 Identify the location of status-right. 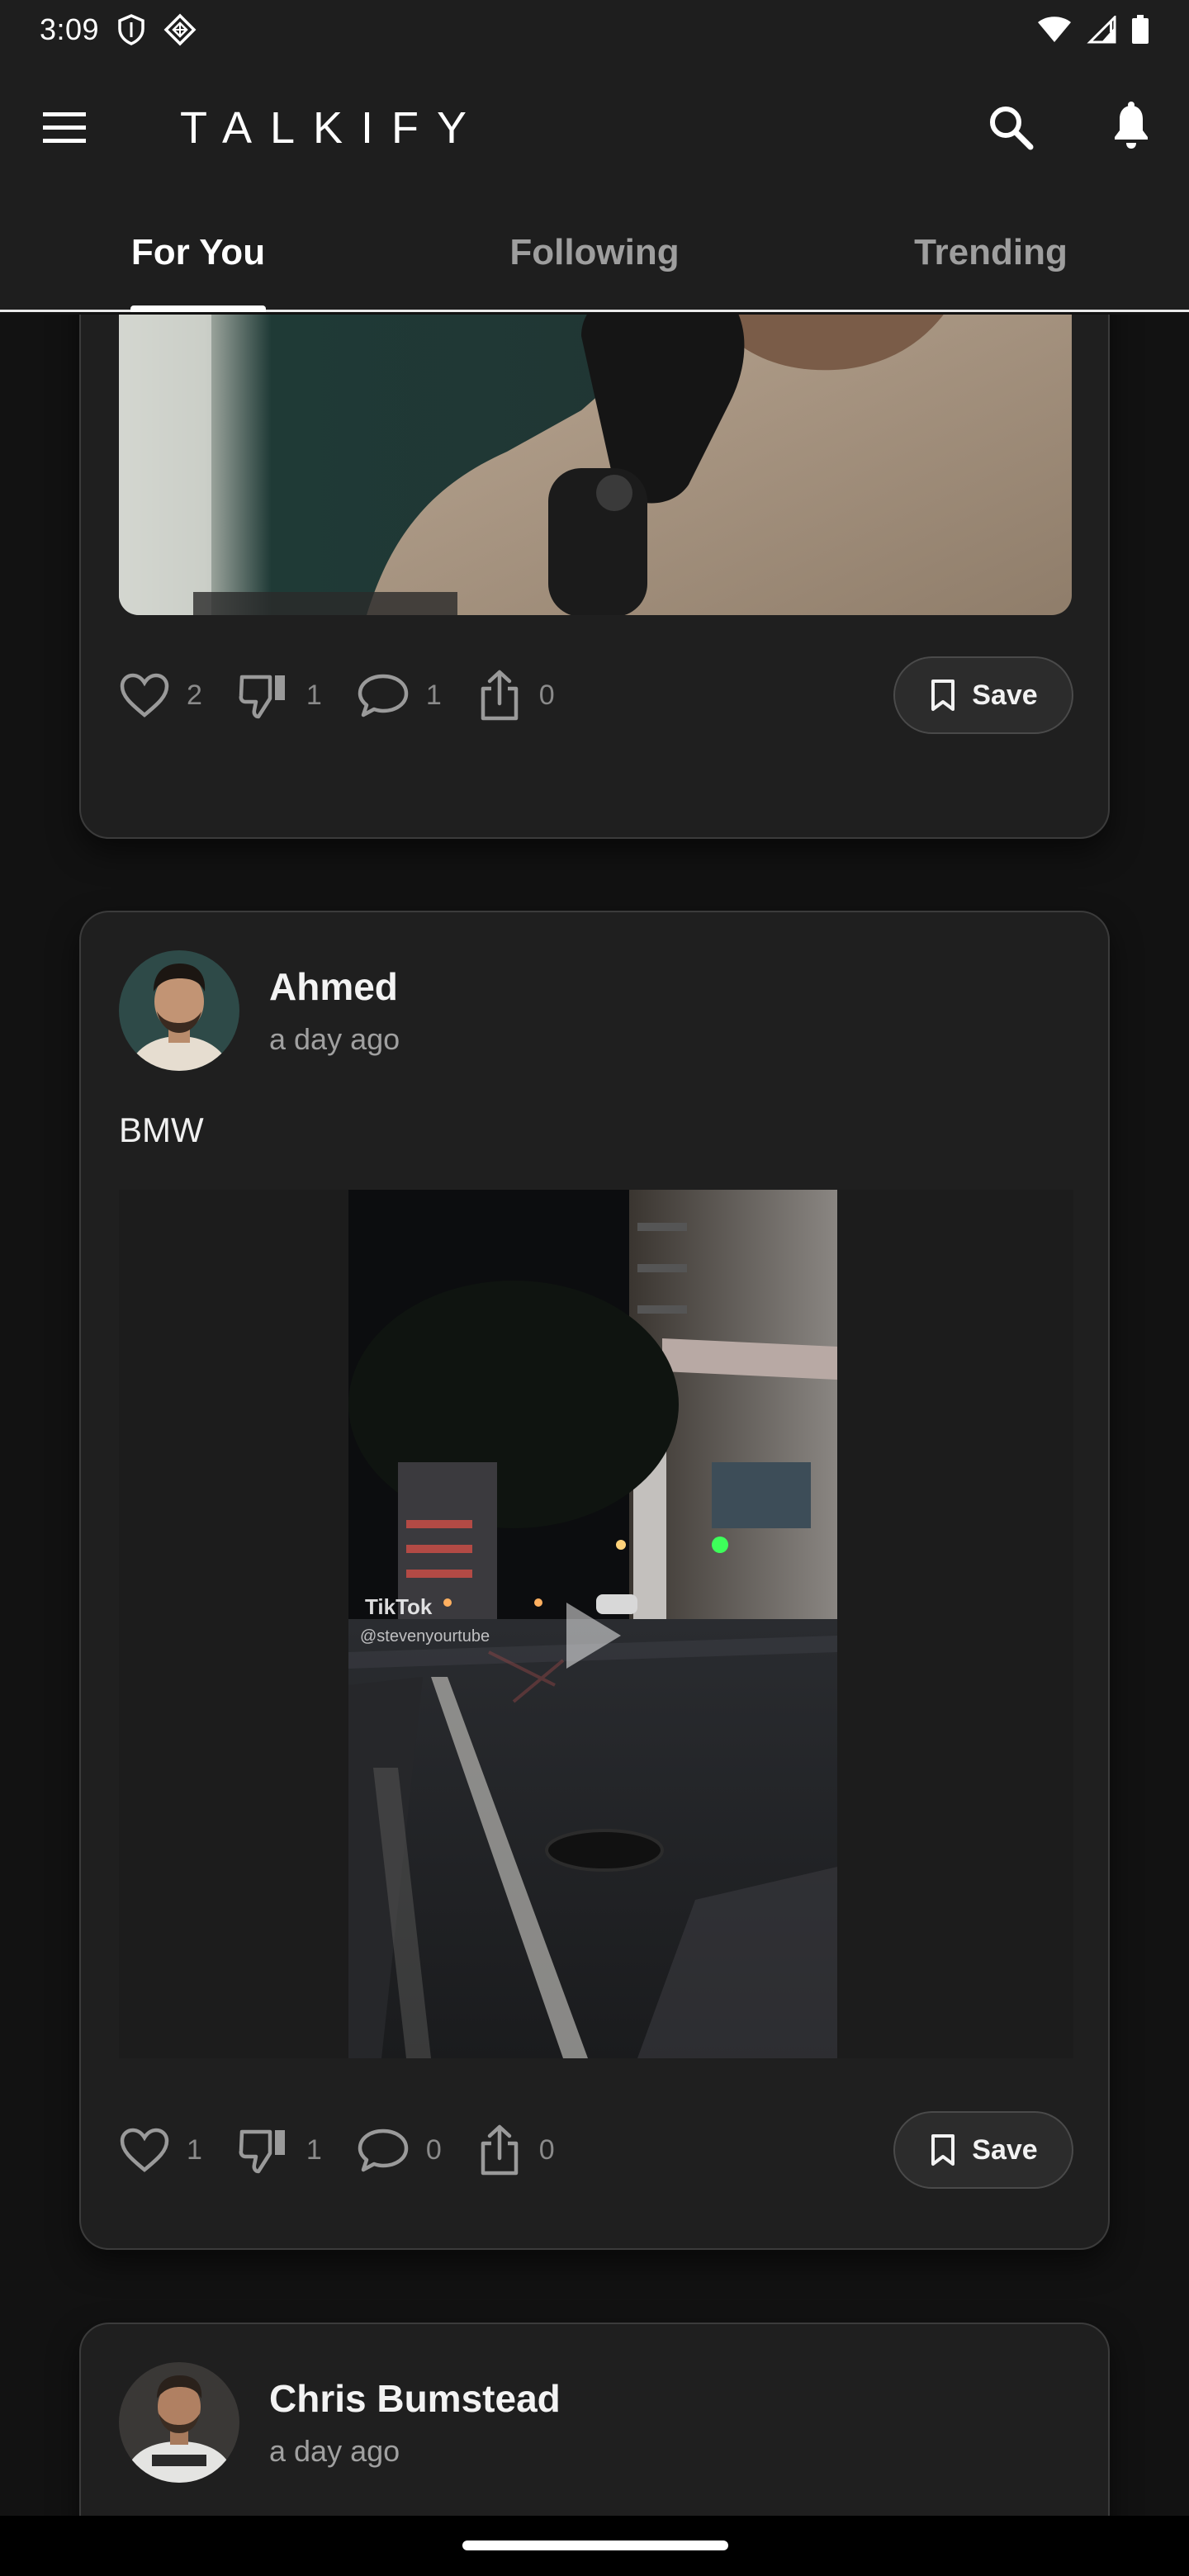
(1093, 30).